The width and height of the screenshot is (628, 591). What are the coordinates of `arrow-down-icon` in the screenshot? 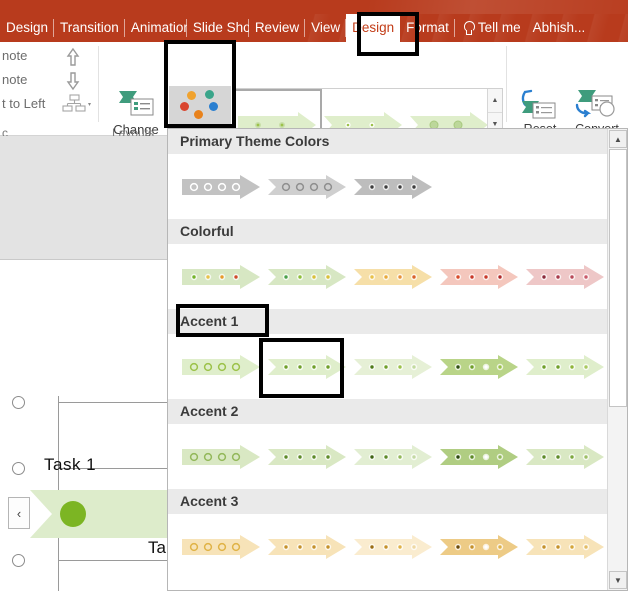 It's located at (73, 81).